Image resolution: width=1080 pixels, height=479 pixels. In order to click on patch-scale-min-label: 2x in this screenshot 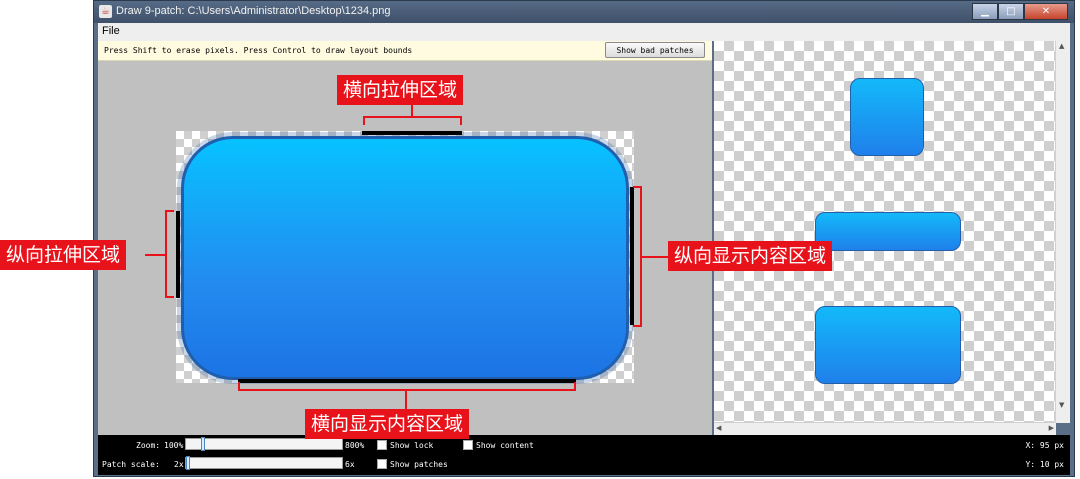, I will do `click(179, 464)`.